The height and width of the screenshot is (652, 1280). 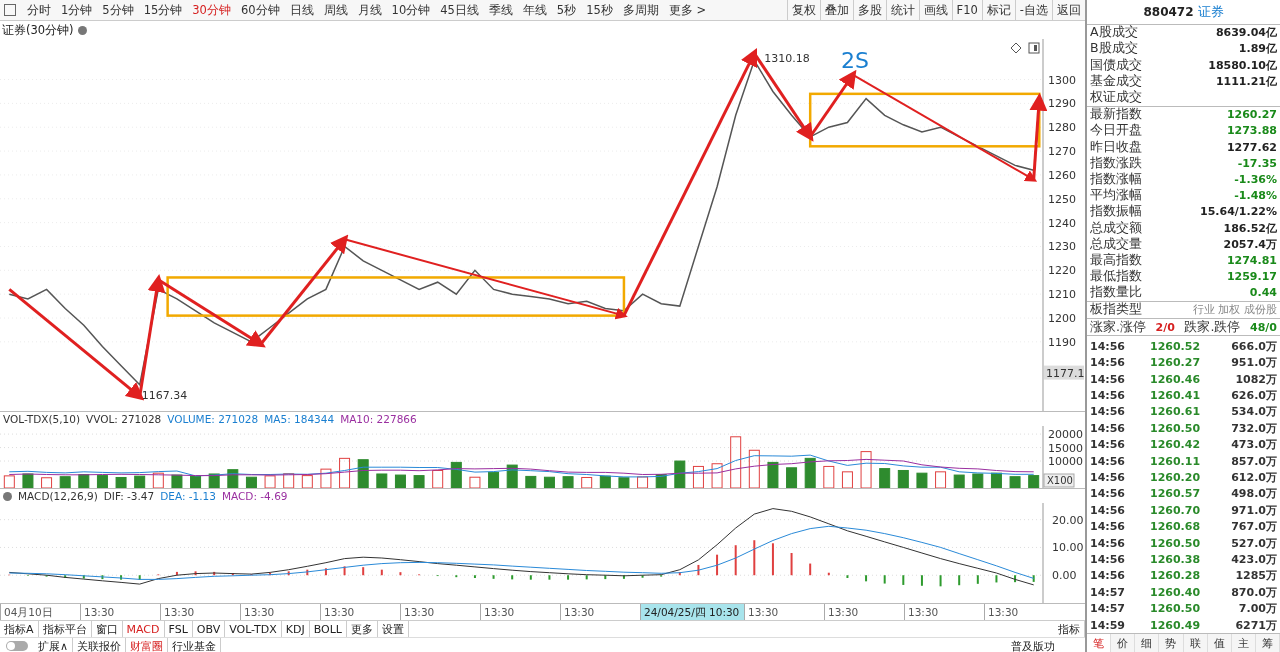 I want to click on stat-label: 基金成交, so click(x=1116, y=81).